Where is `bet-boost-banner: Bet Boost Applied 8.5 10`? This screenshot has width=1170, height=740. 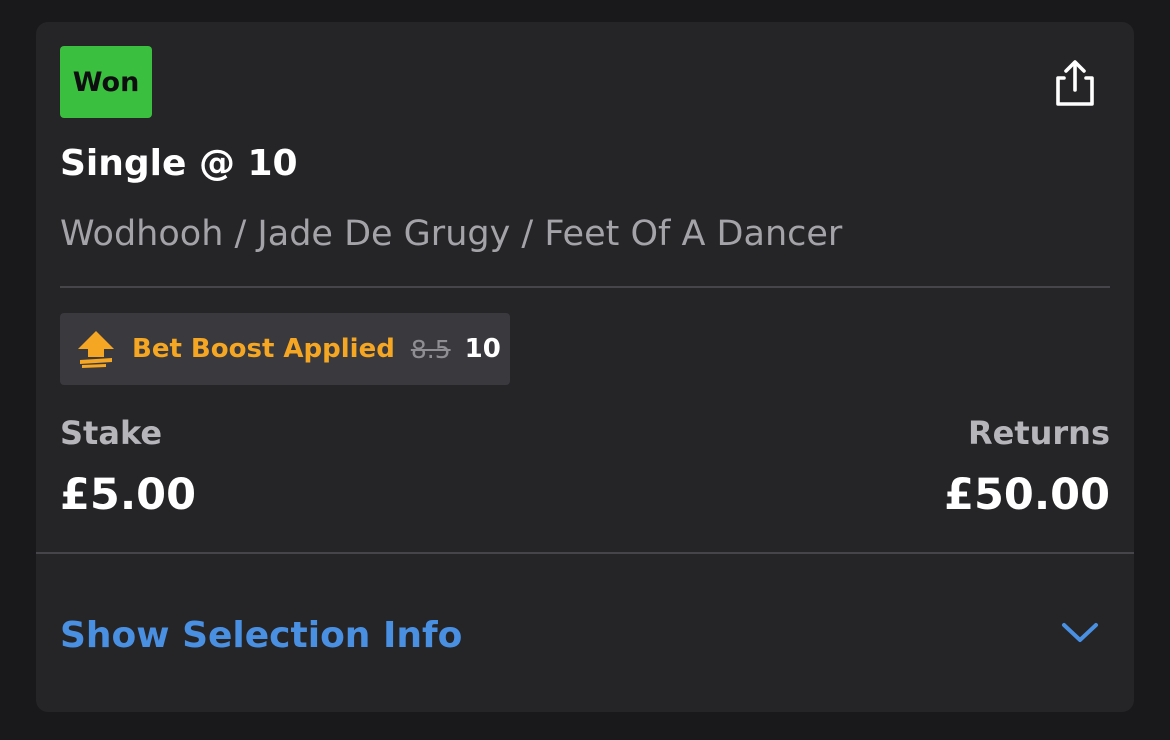 bet-boost-banner: Bet Boost Applied 8.5 10 is located at coordinates (285, 349).